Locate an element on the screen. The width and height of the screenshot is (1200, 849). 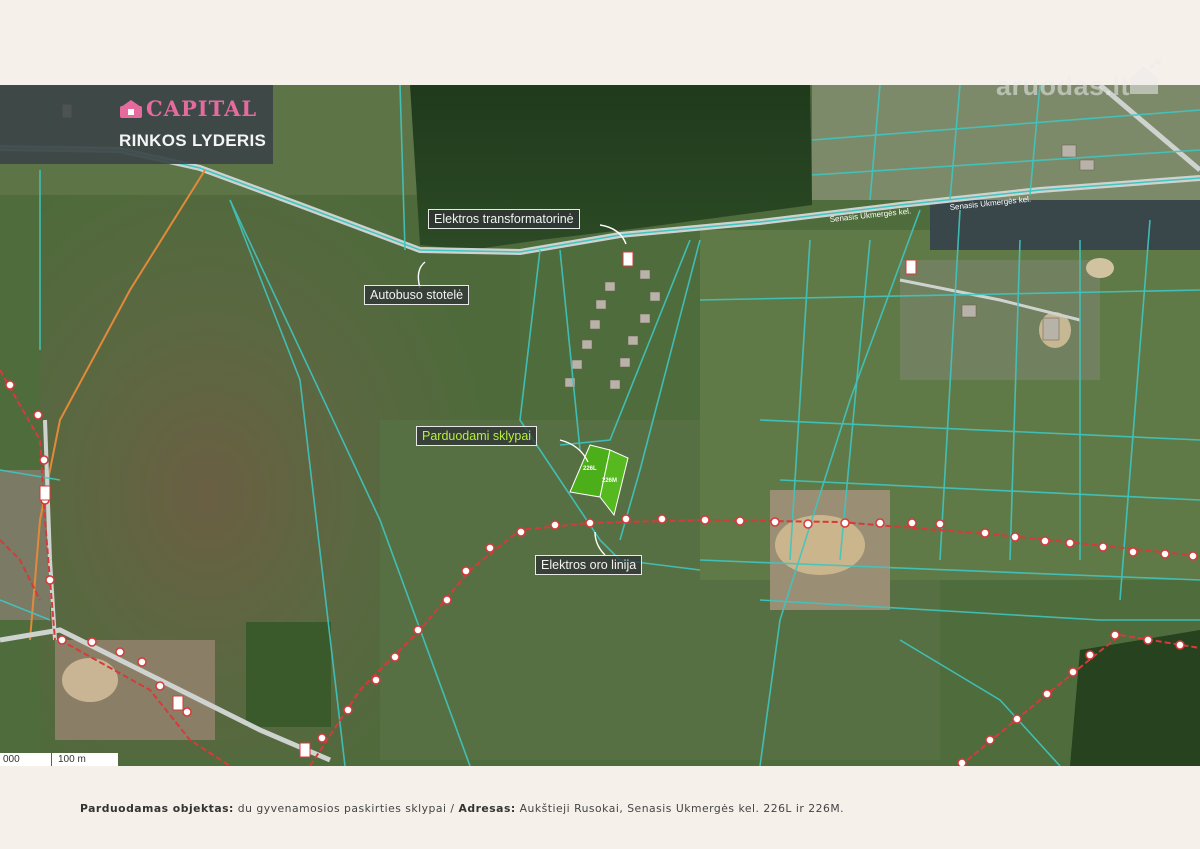
brand-name: CAPITAL is located at coordinates (202, 108).